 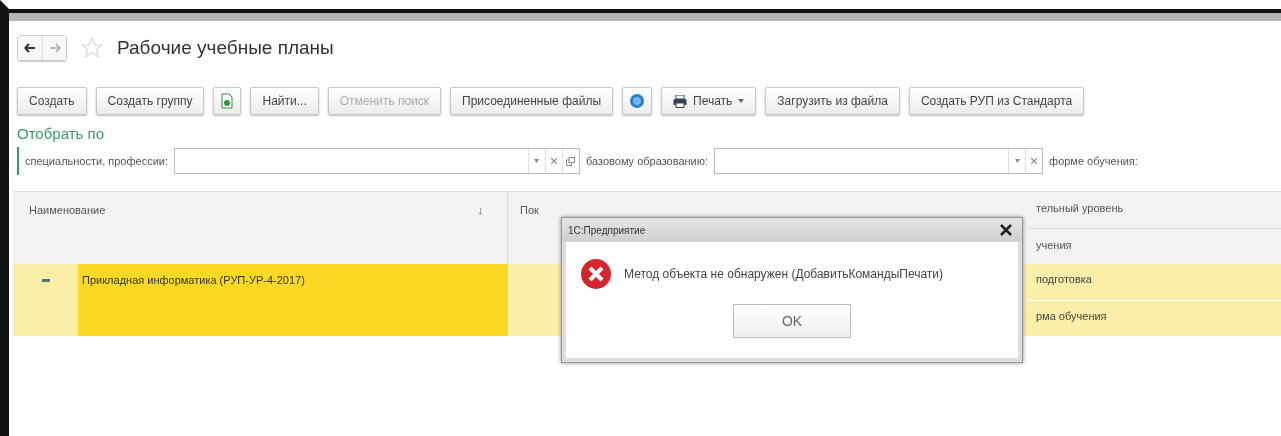 What do you see at coordinates (1064, 279) in the screenshot?
I see `table-cell: подготовка` at bounding box center [1064, 279].